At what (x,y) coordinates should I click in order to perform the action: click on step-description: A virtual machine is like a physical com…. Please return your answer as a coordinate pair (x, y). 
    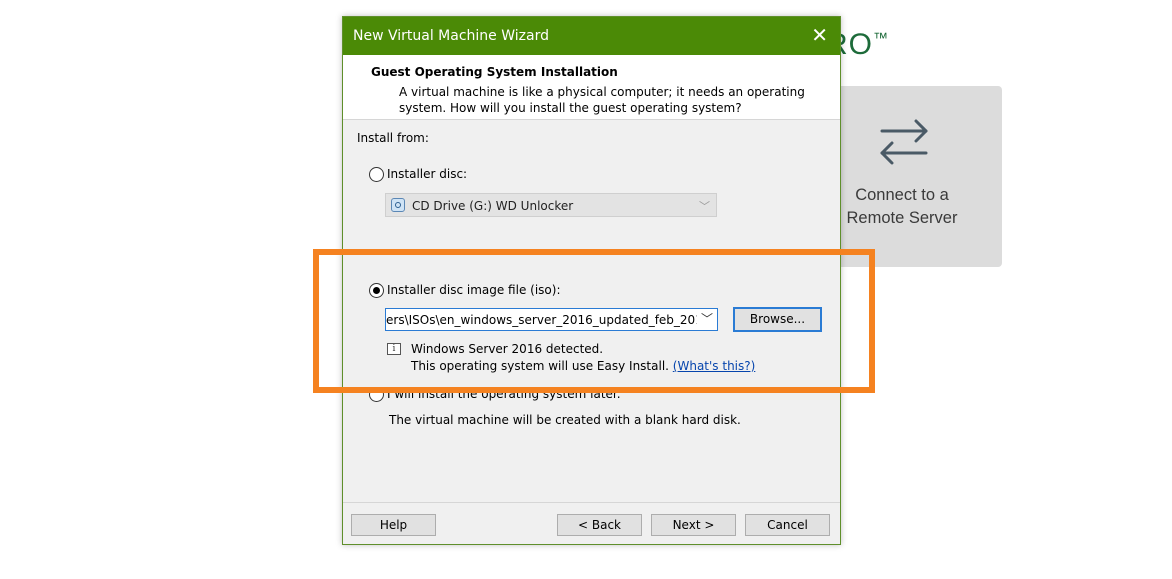
    Looking at the image, I should click on (602, 100).